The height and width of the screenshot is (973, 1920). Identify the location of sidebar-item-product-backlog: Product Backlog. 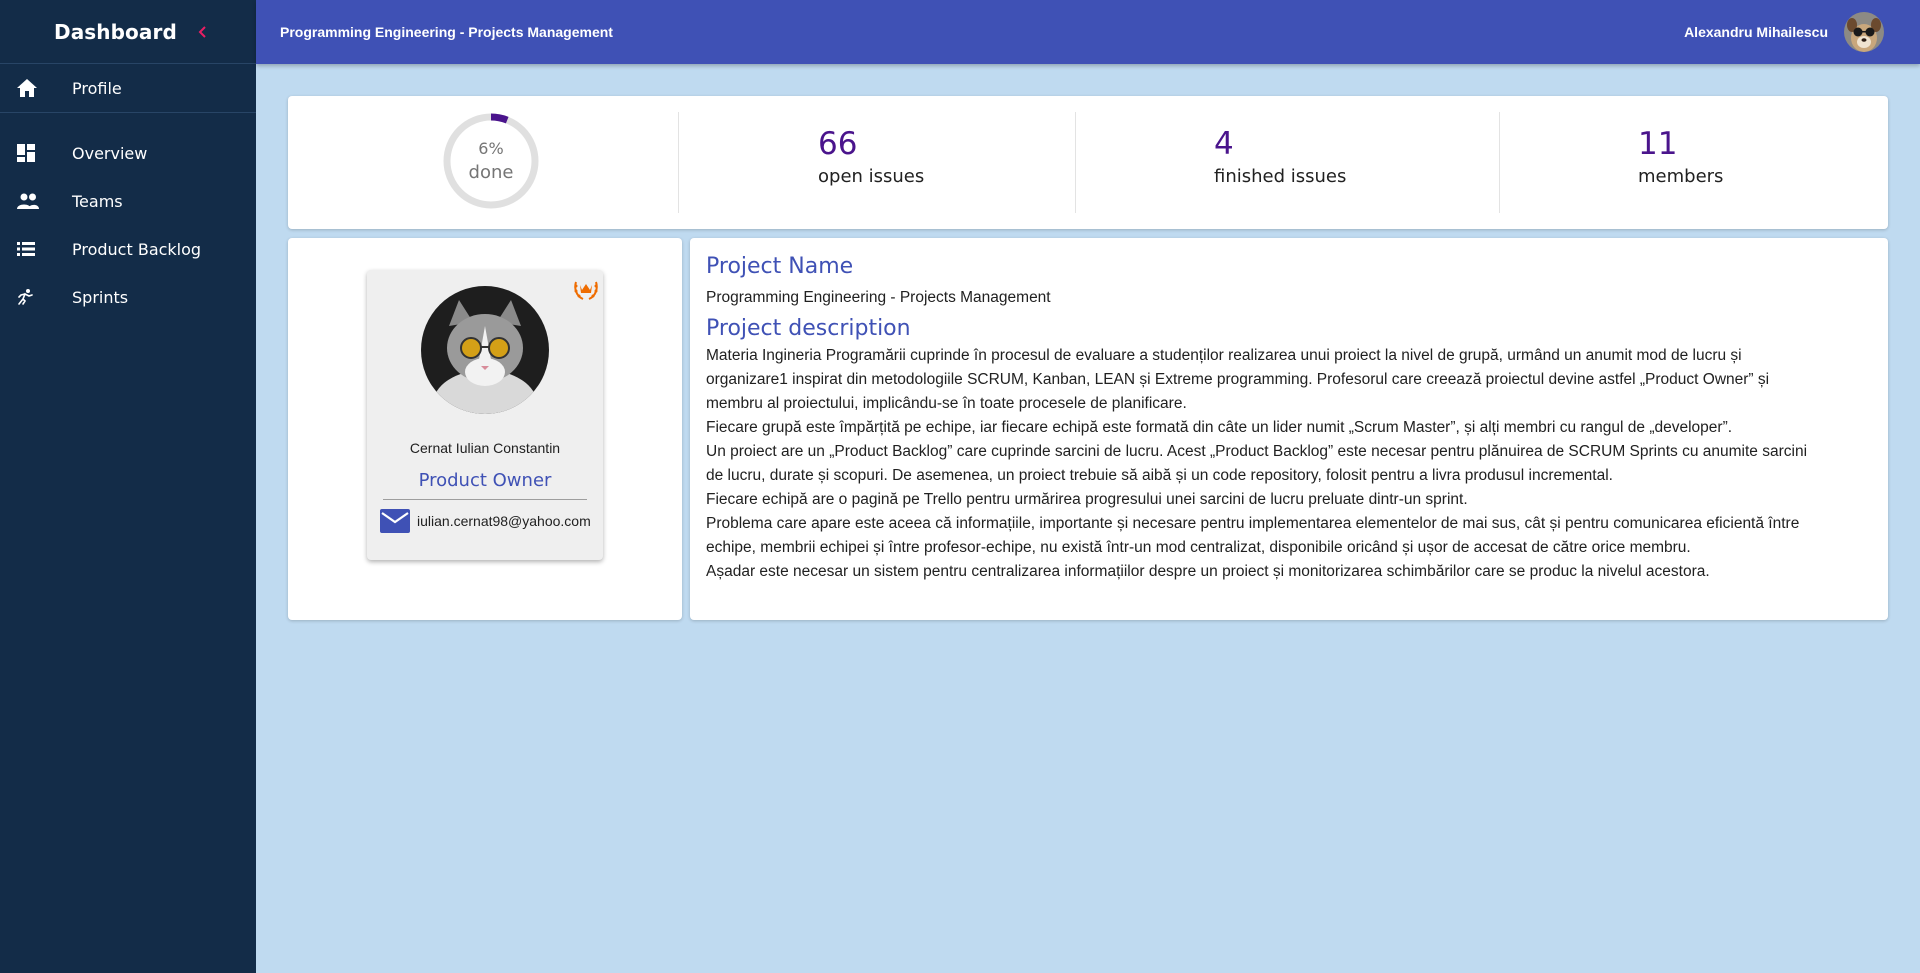
(128, 249).